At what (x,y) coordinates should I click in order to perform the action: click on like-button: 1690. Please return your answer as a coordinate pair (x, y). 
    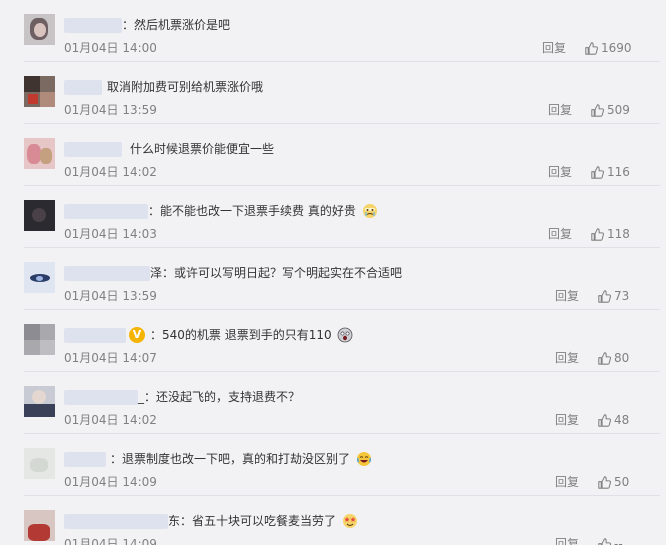
    Looking at the image, I should click on (608, 48).